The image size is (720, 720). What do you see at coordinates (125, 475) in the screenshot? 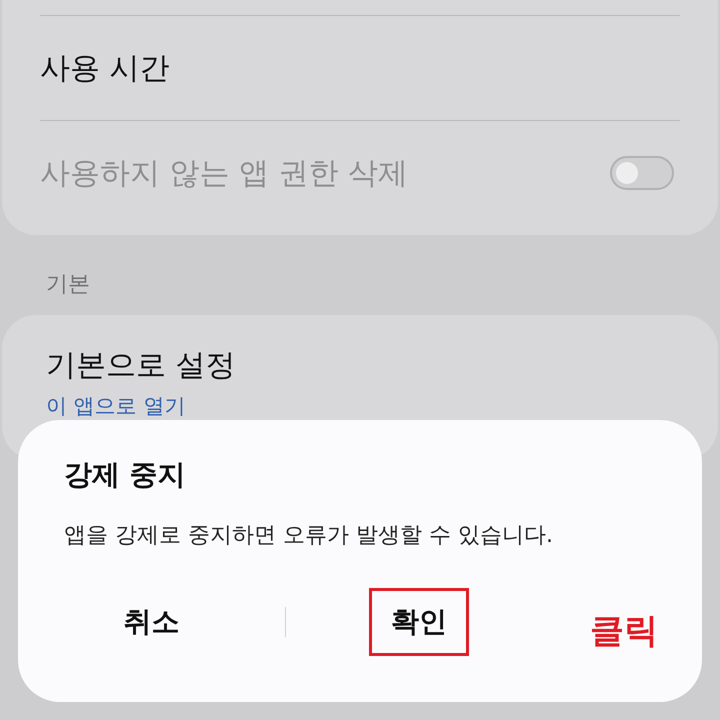
I see `dialog-title: 강제 중지` at bounding box center [125, 475].